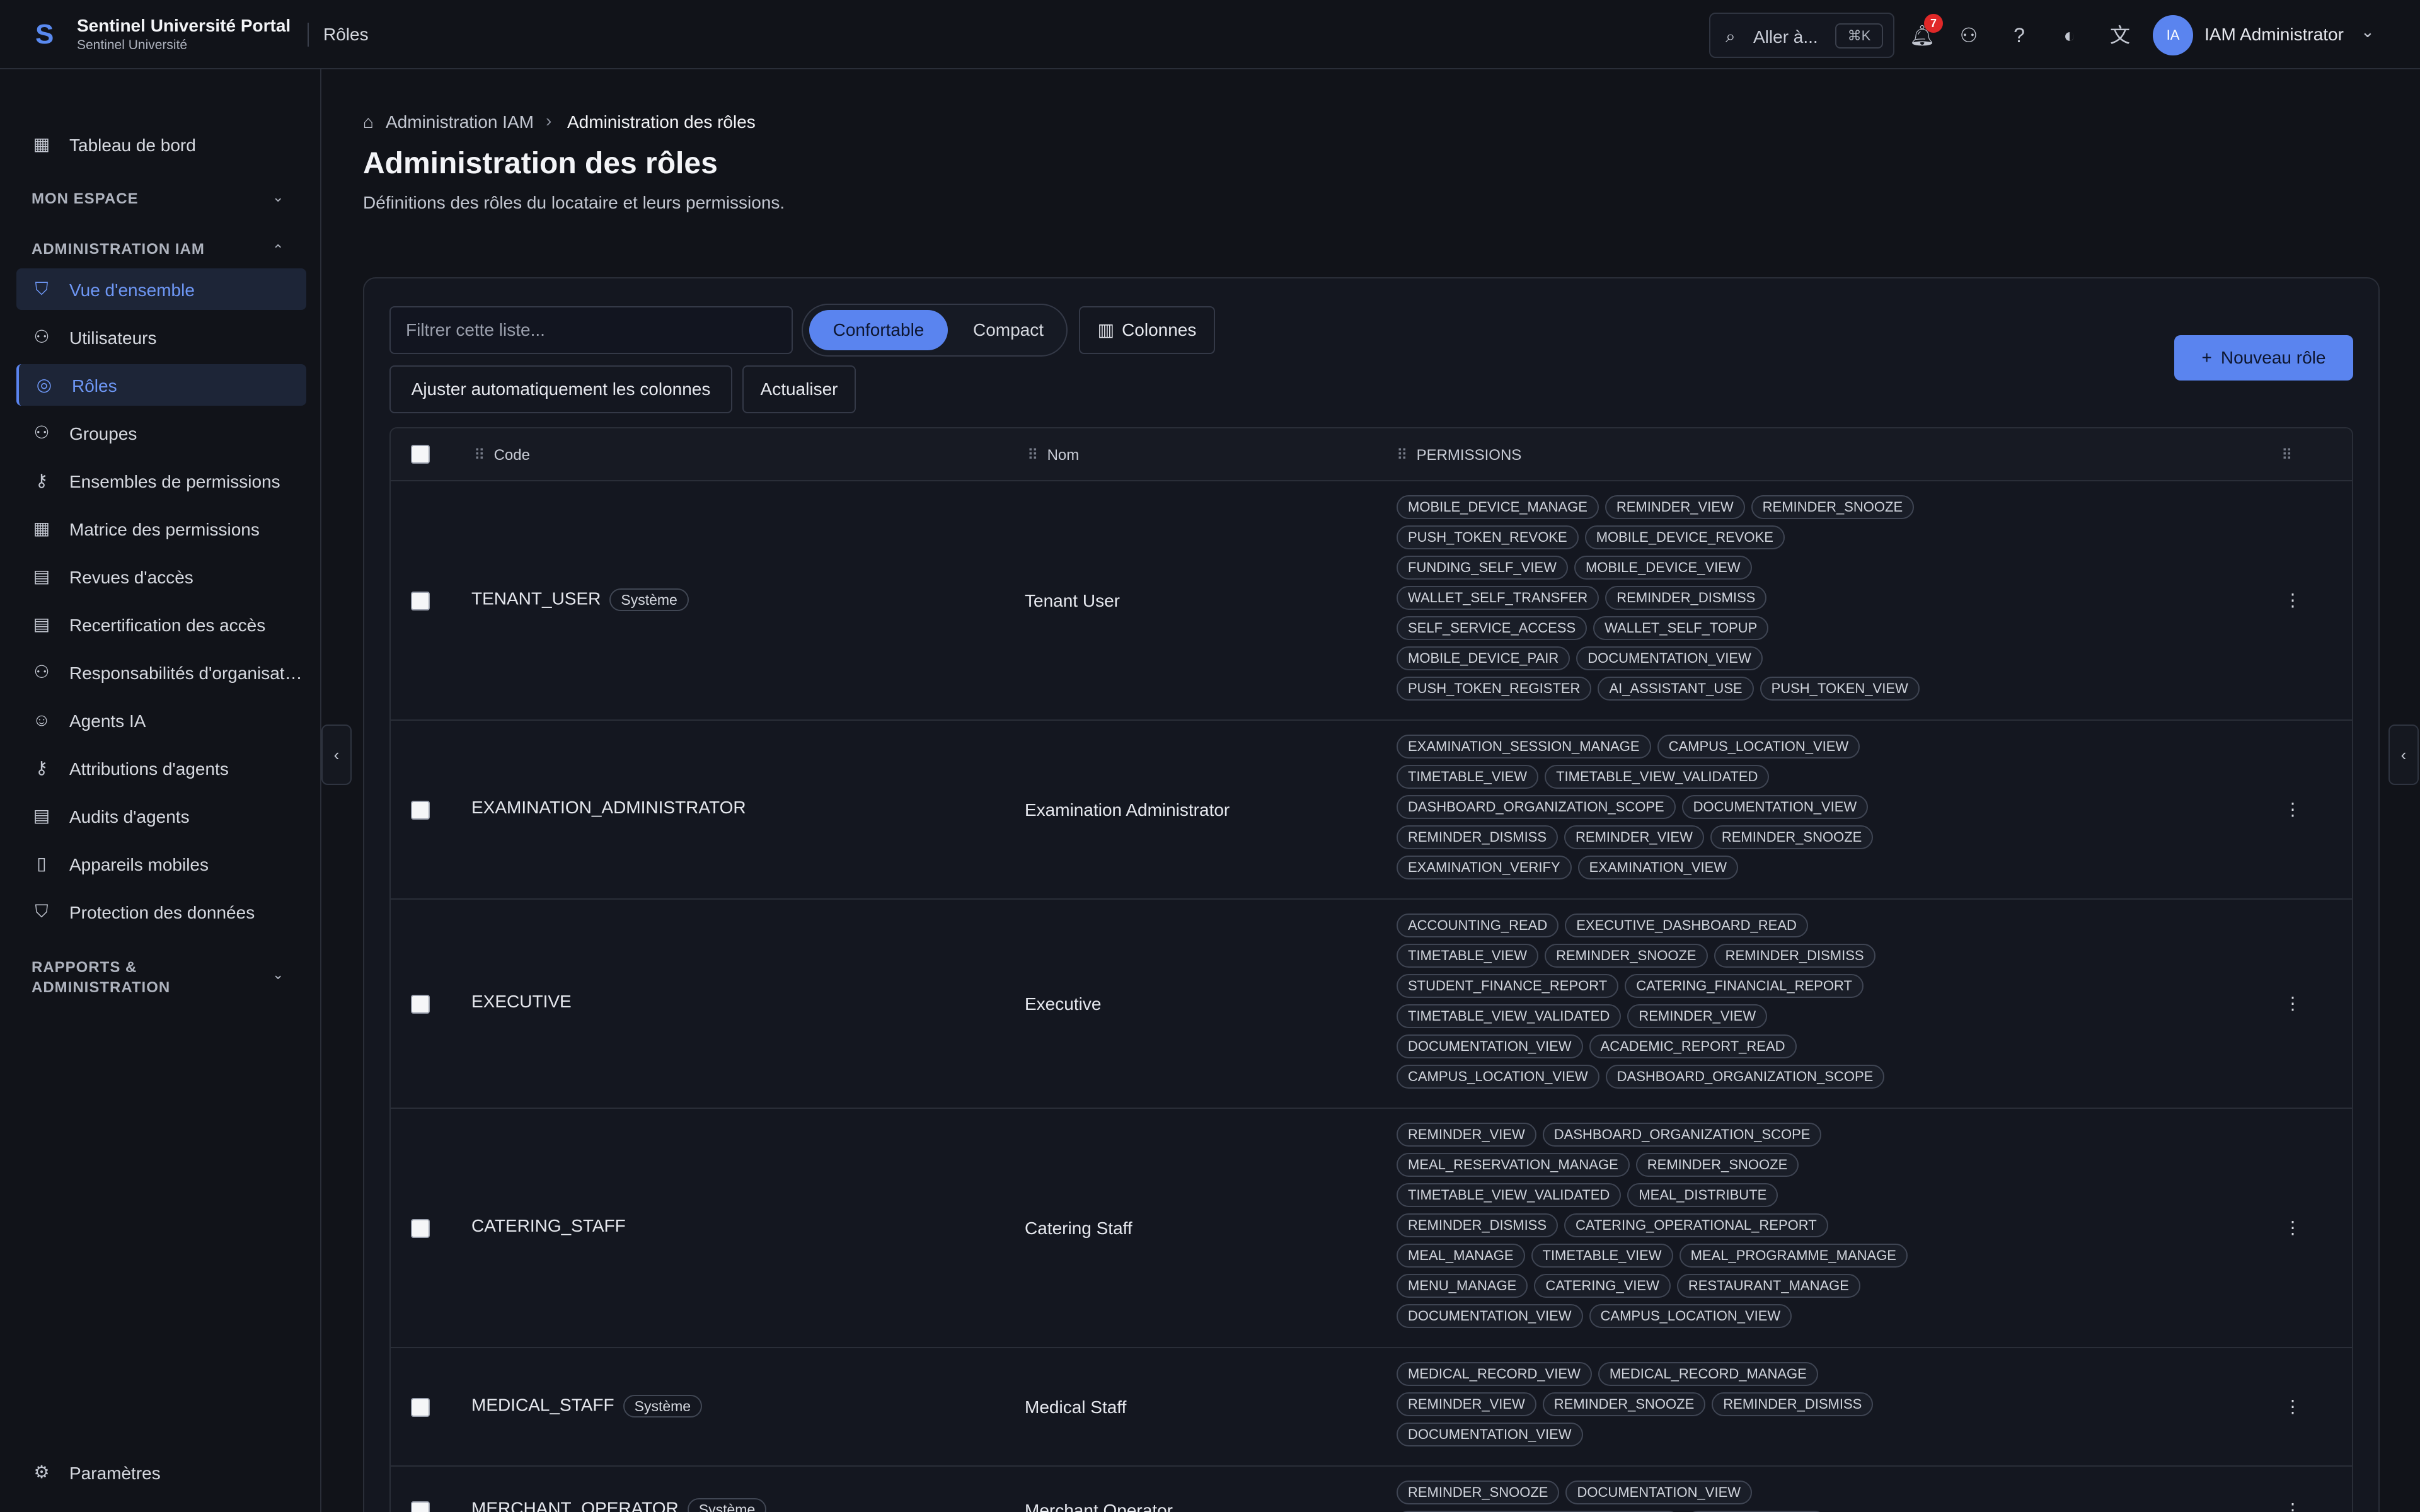  Describe the element at coordinates (1712, 601) in the screenshot. I see `permission-line: WALLET_SELF_TRANSFER REMINDER_DISMISS` at that location.